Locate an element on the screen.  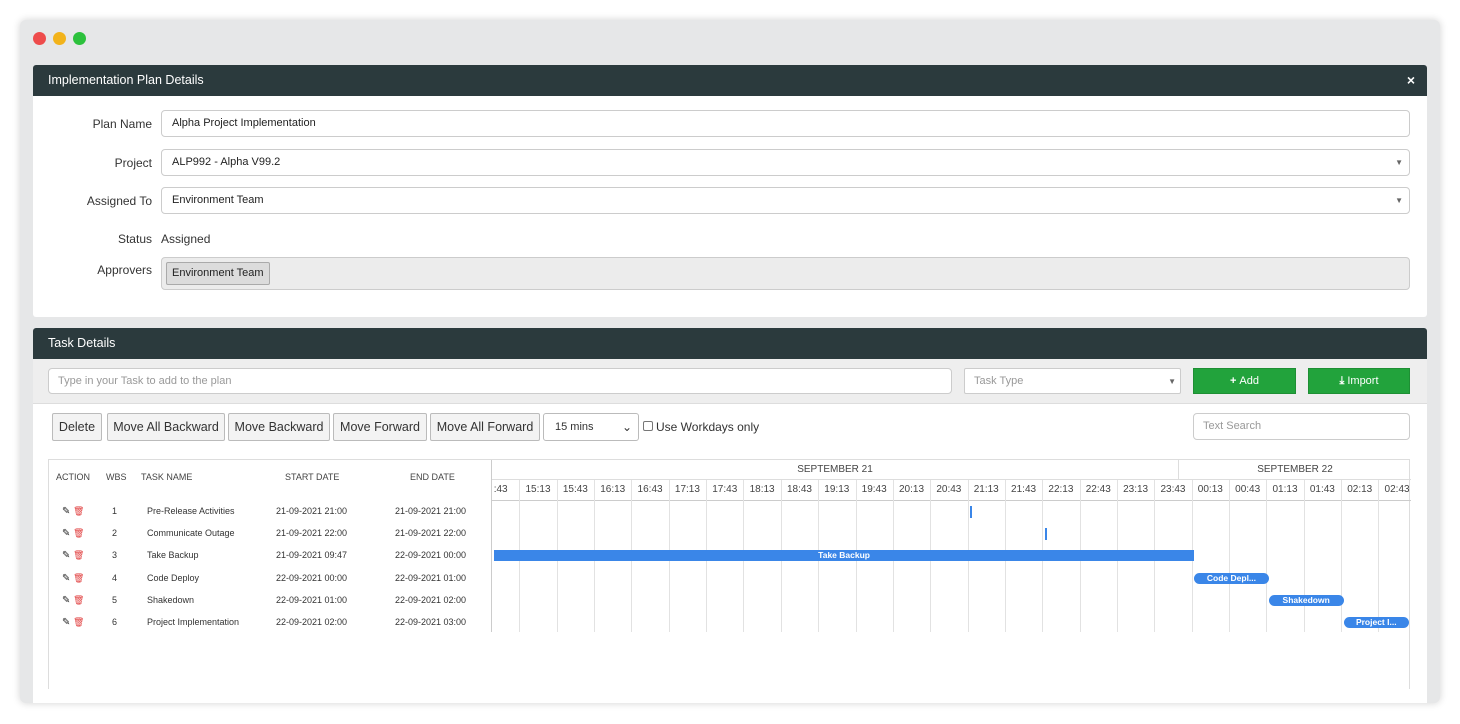
approvers-row: Approvers Environment Team is located at coordinates (730, 274).